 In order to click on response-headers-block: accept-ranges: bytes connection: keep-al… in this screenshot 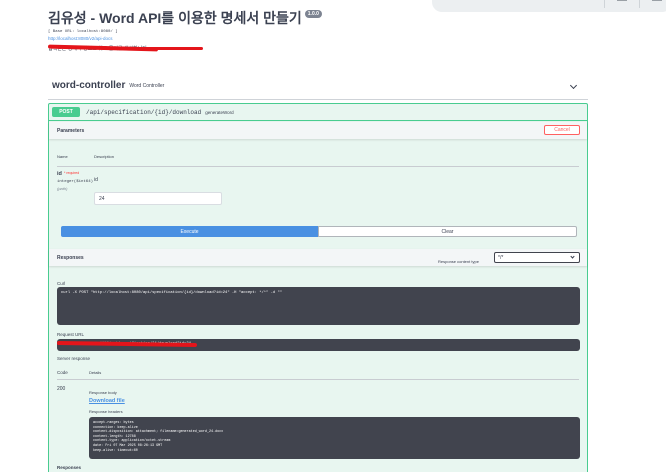, I will do `click(334, 438)`.